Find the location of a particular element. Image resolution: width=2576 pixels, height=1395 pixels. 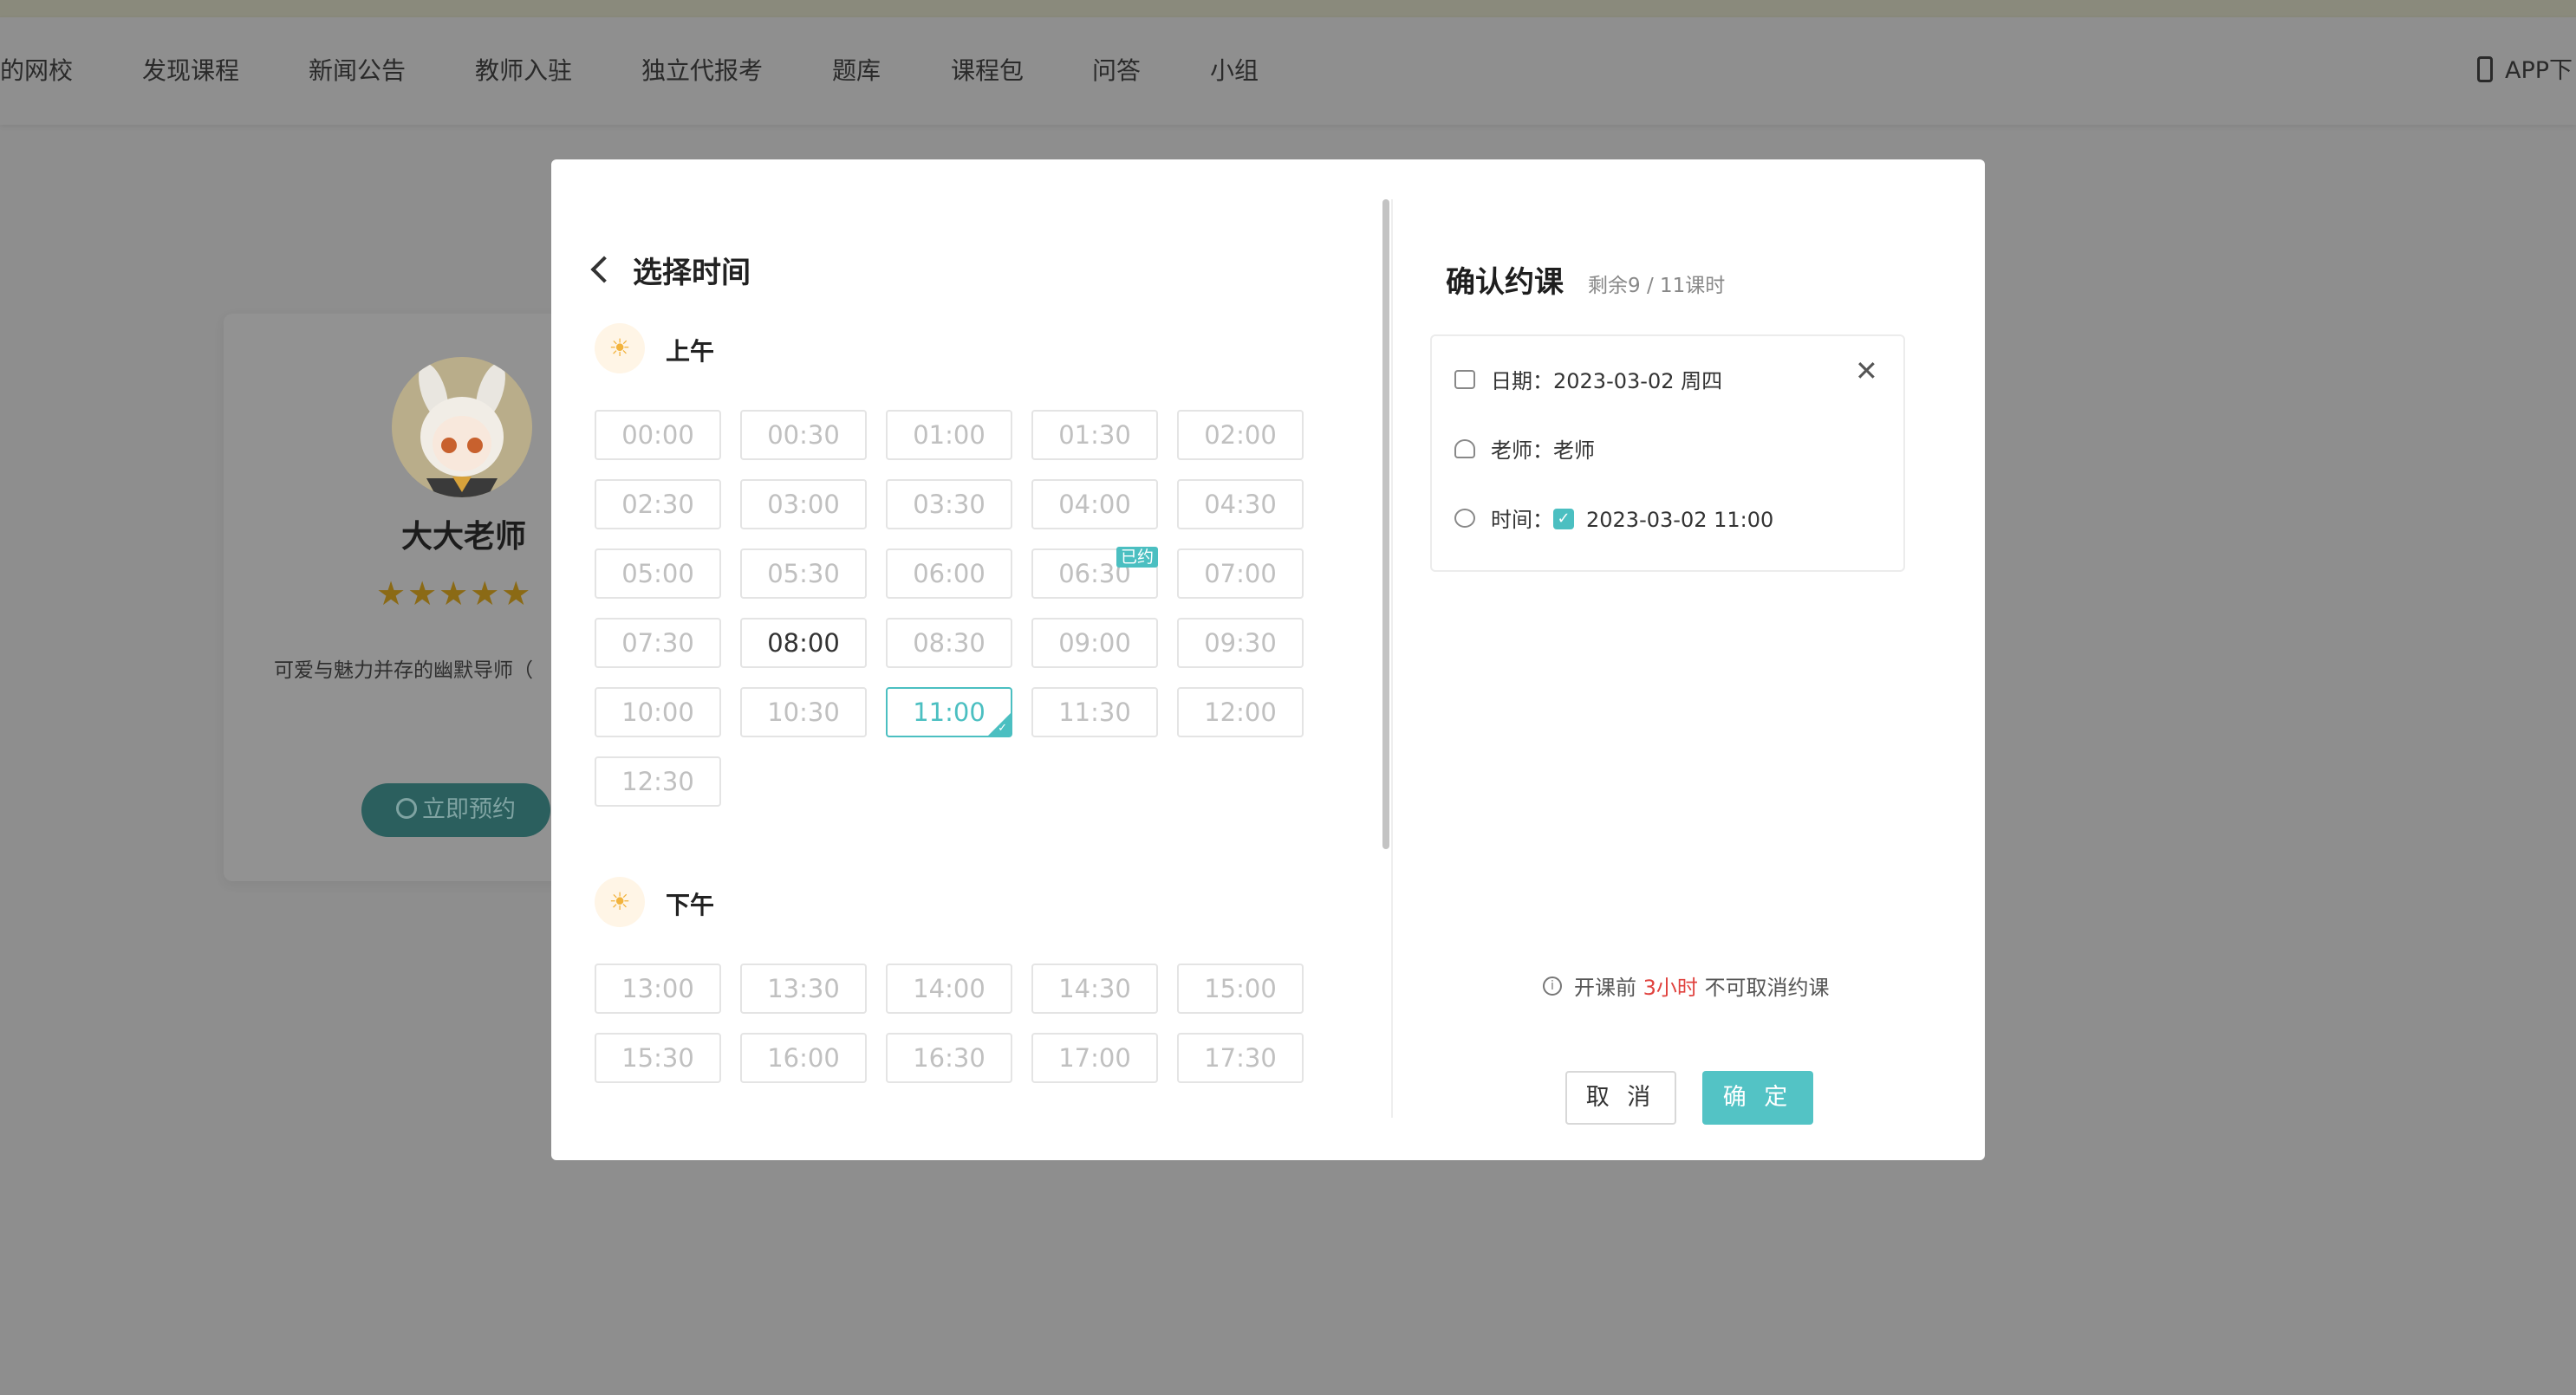

time-slot-label: 02:30 is located at coordinates (657, 505).